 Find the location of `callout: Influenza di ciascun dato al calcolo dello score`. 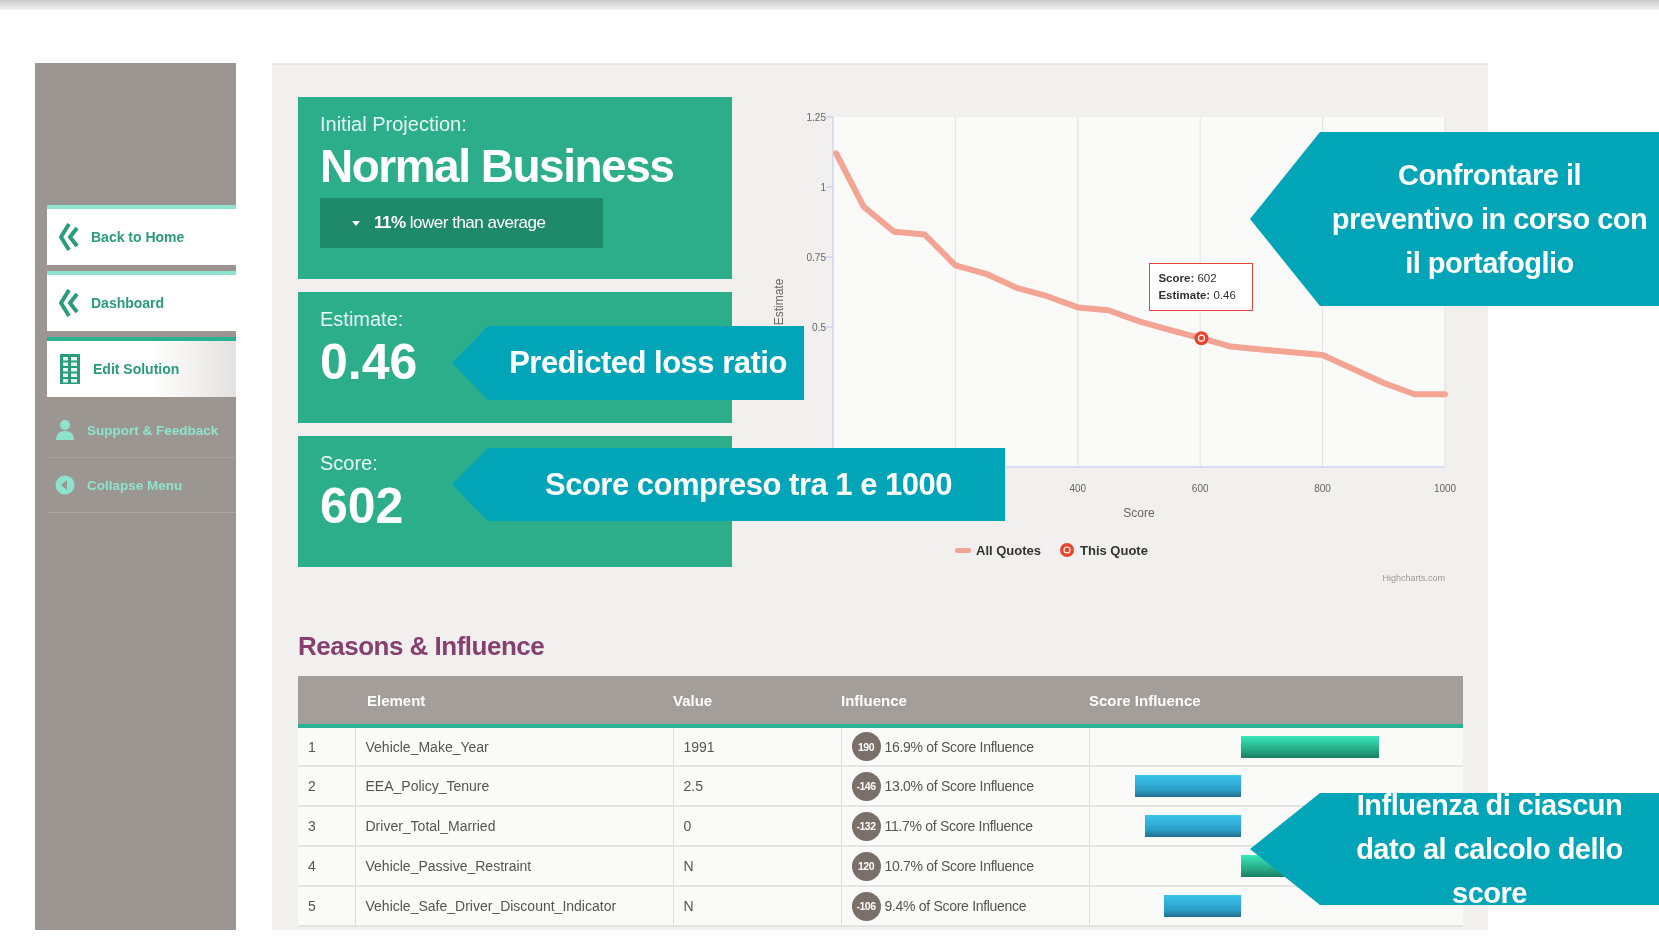

callout: Influenza di ciascun dato al calcolo dello score is located at coordinates (1454, 849).